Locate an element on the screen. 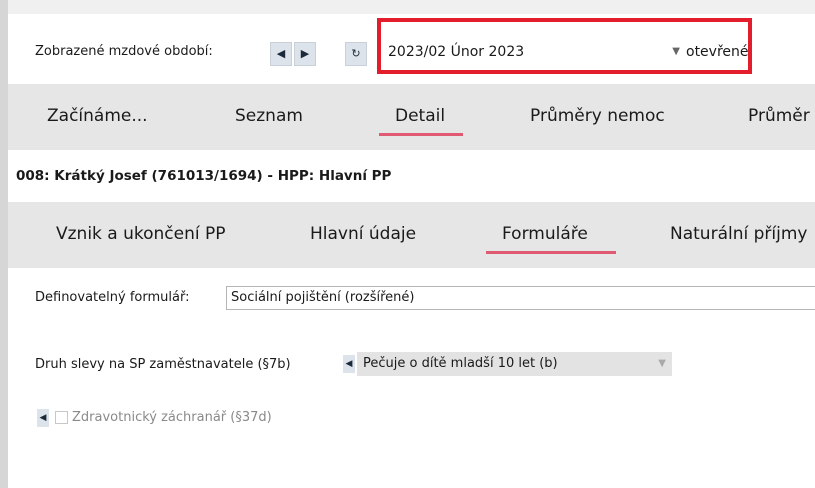 This screenshot has height=488, width=815. rescuer-arrow-button: ◀ is located at coordinates (43, 418).